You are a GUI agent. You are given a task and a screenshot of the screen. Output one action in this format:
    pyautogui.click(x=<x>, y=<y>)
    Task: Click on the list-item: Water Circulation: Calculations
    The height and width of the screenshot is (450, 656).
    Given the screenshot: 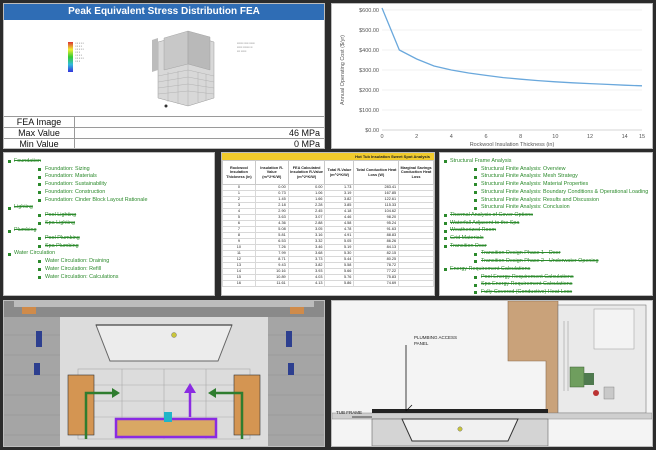 What is the action you would take?
    pyautogui.click(x=109, y=278)
    